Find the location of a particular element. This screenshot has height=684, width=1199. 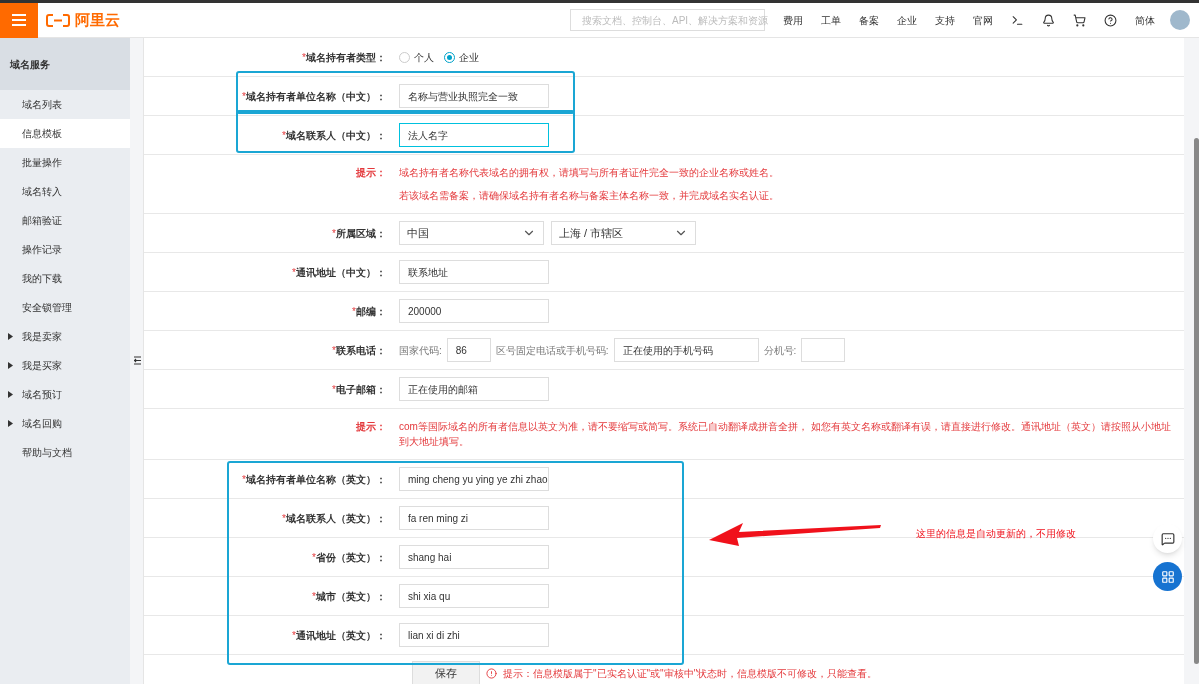

cart-icon is located at coordinates (1079, 20).